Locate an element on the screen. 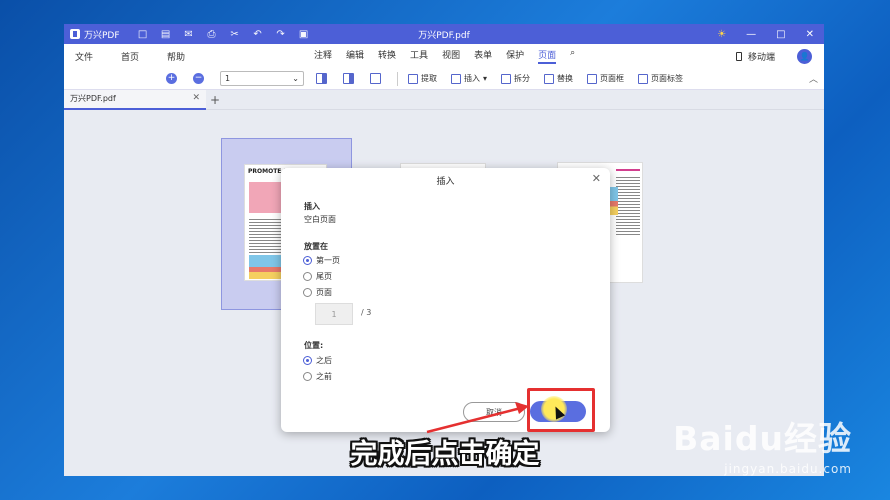 The width and height of the screenshot is (890, 500). position-after-label: 之后 is located at coordinates (324, 360).